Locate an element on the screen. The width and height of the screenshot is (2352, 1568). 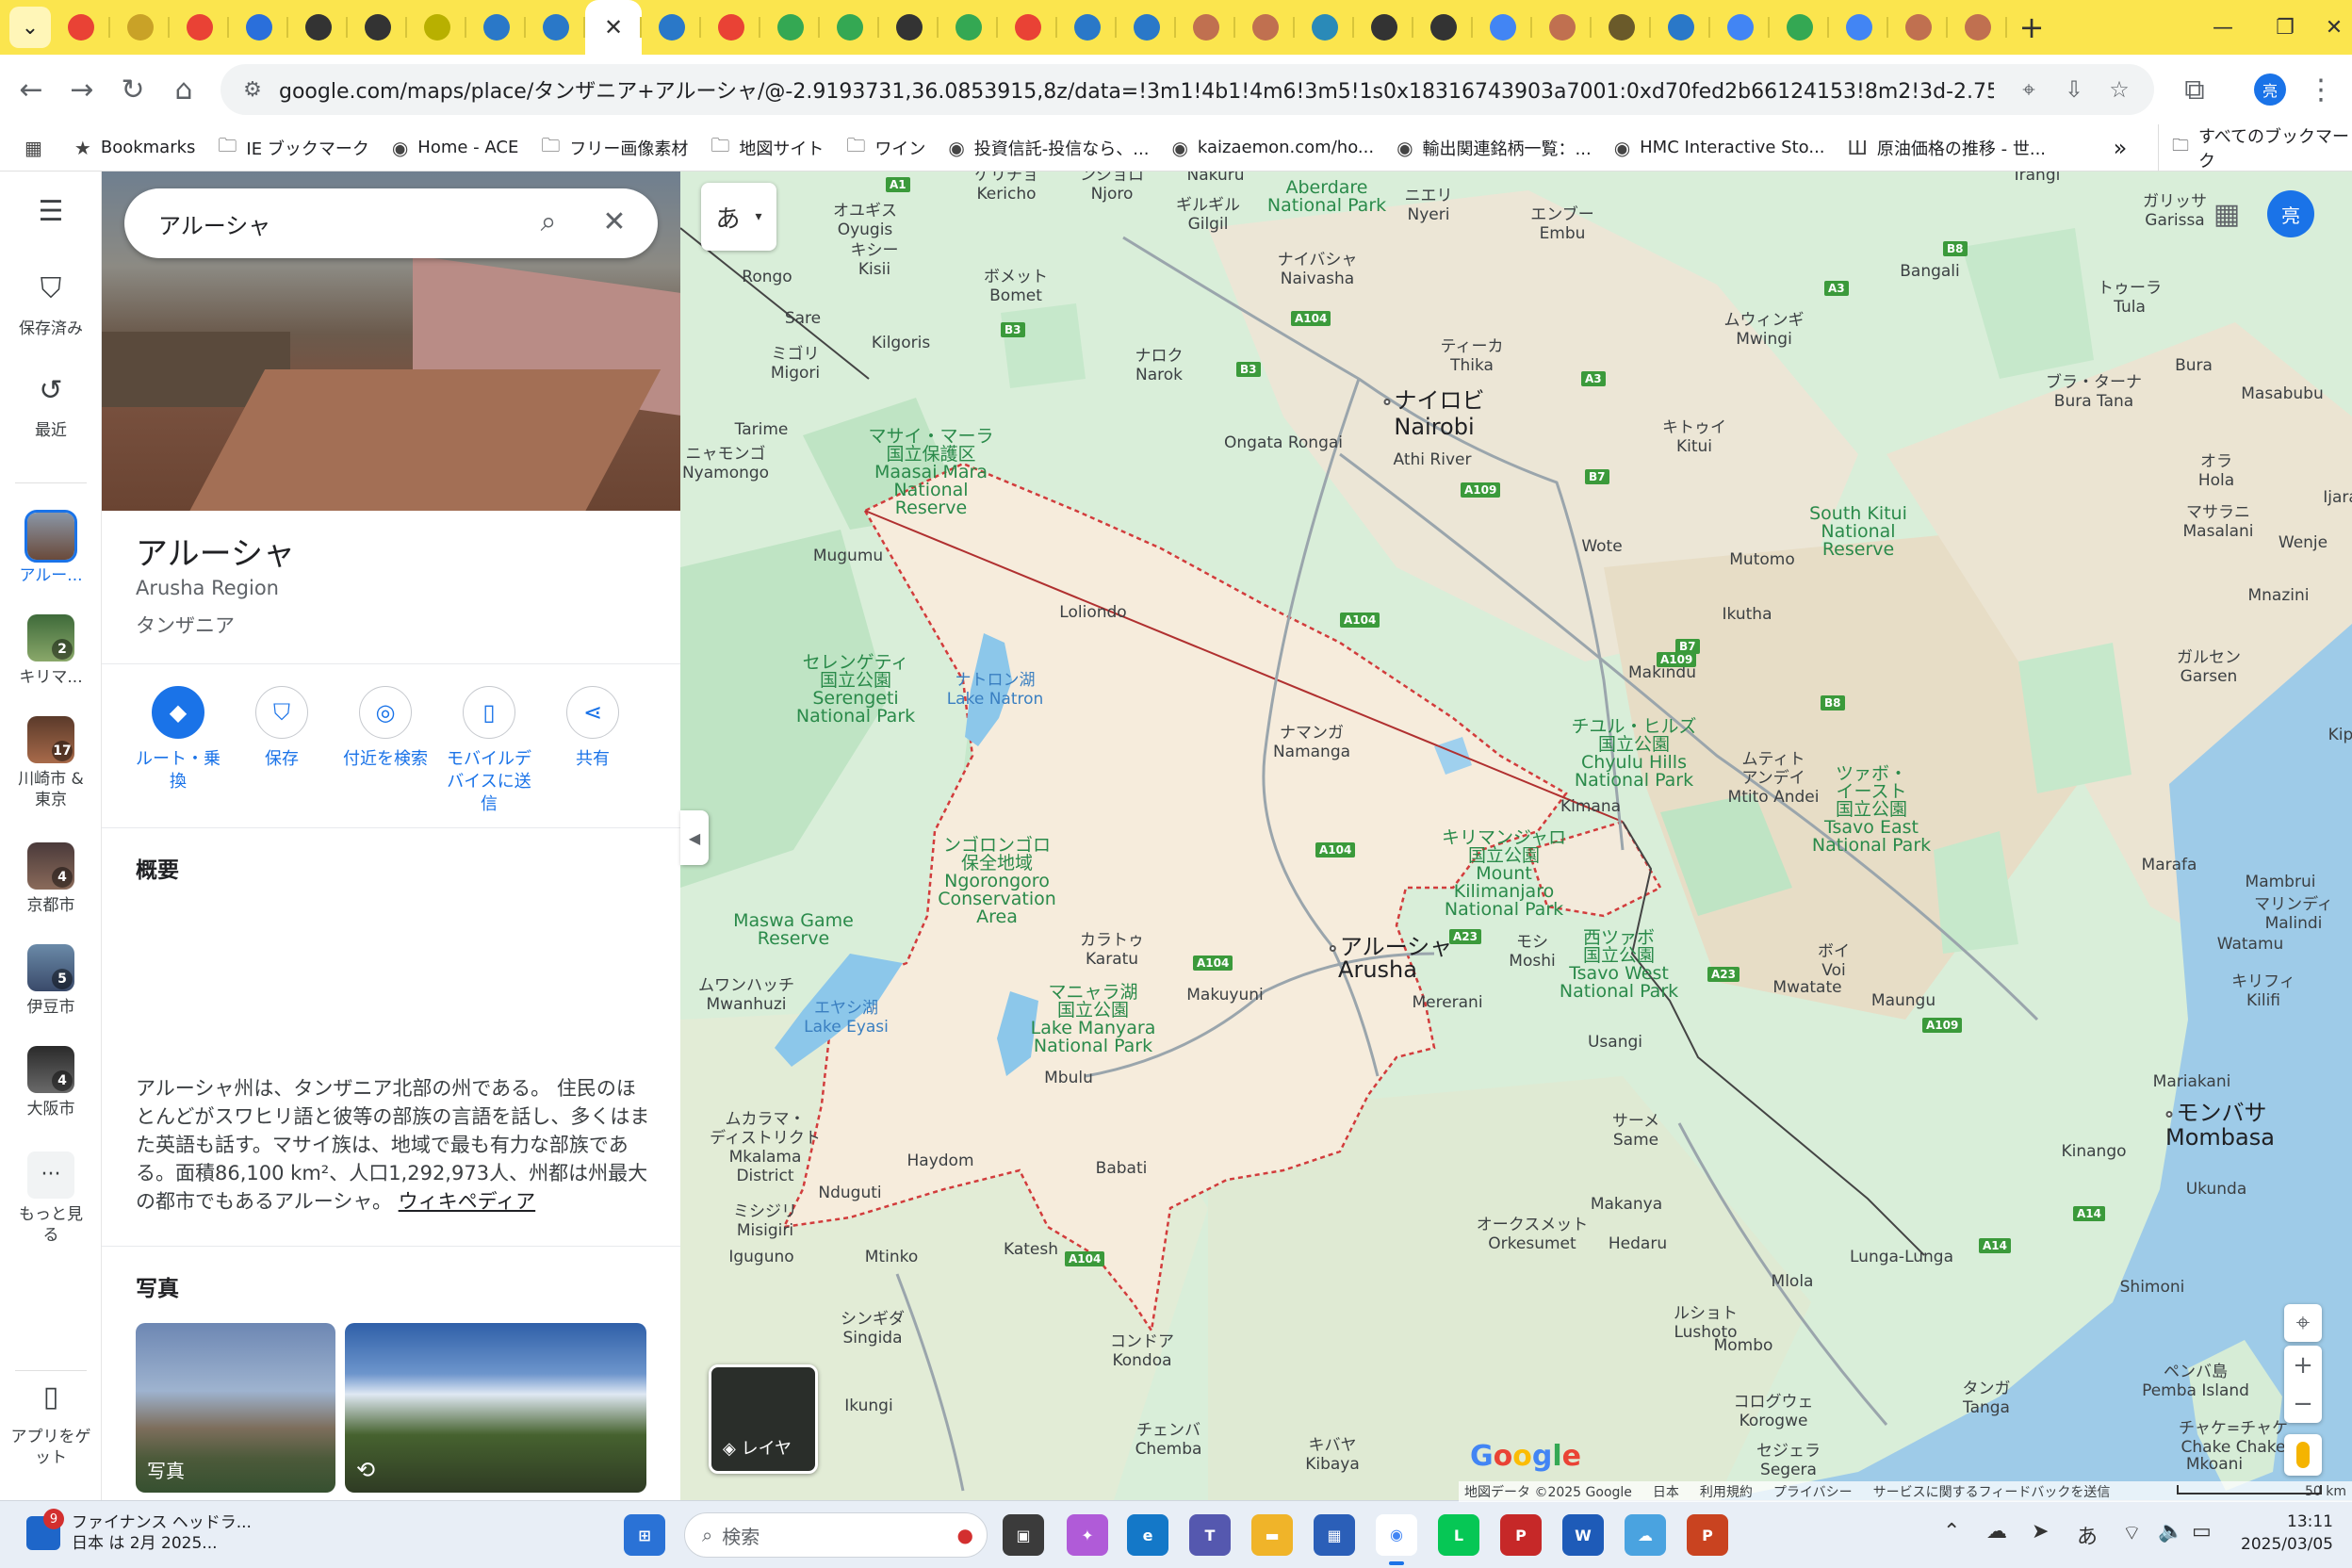
map-label-kitui: キトゥイ Kitui is located at coordinates (1694, 437).